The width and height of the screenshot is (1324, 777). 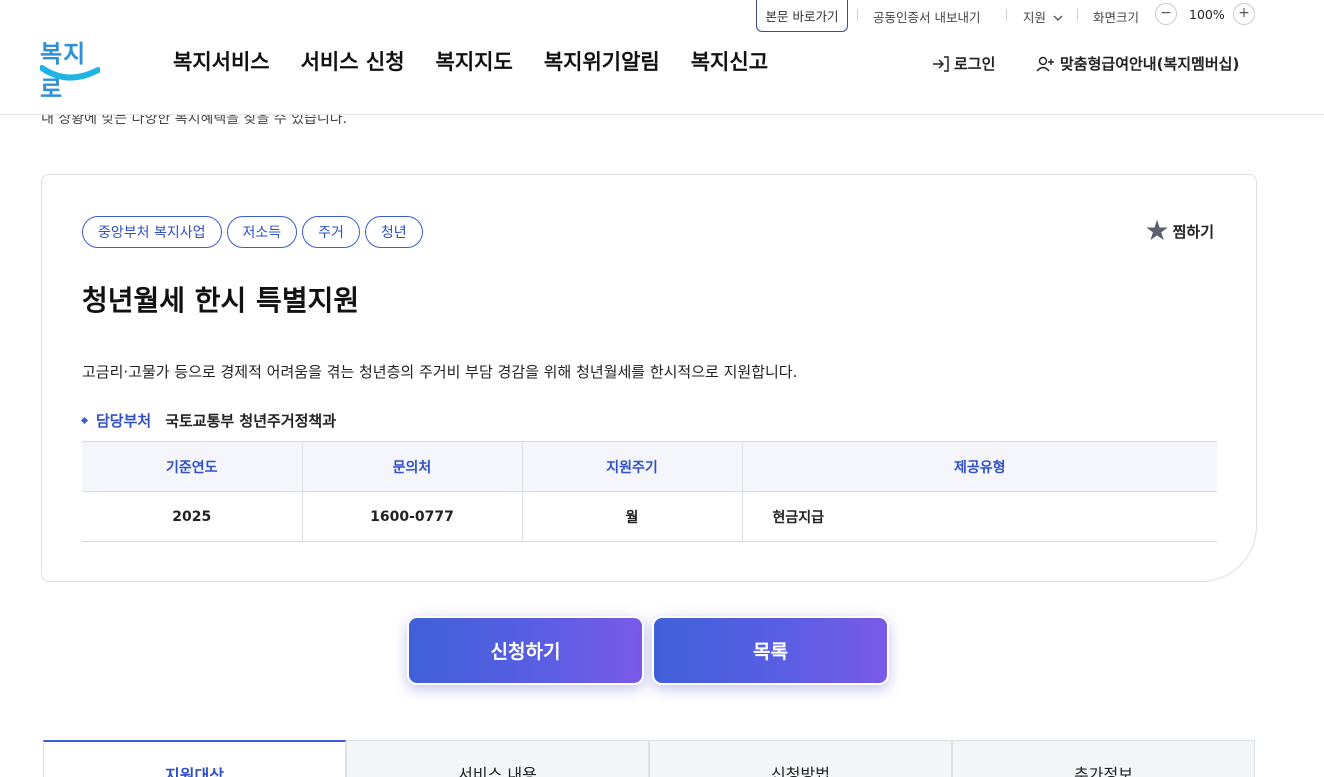 I want to click on star-icon: ★, so click(x=1157, y=230).